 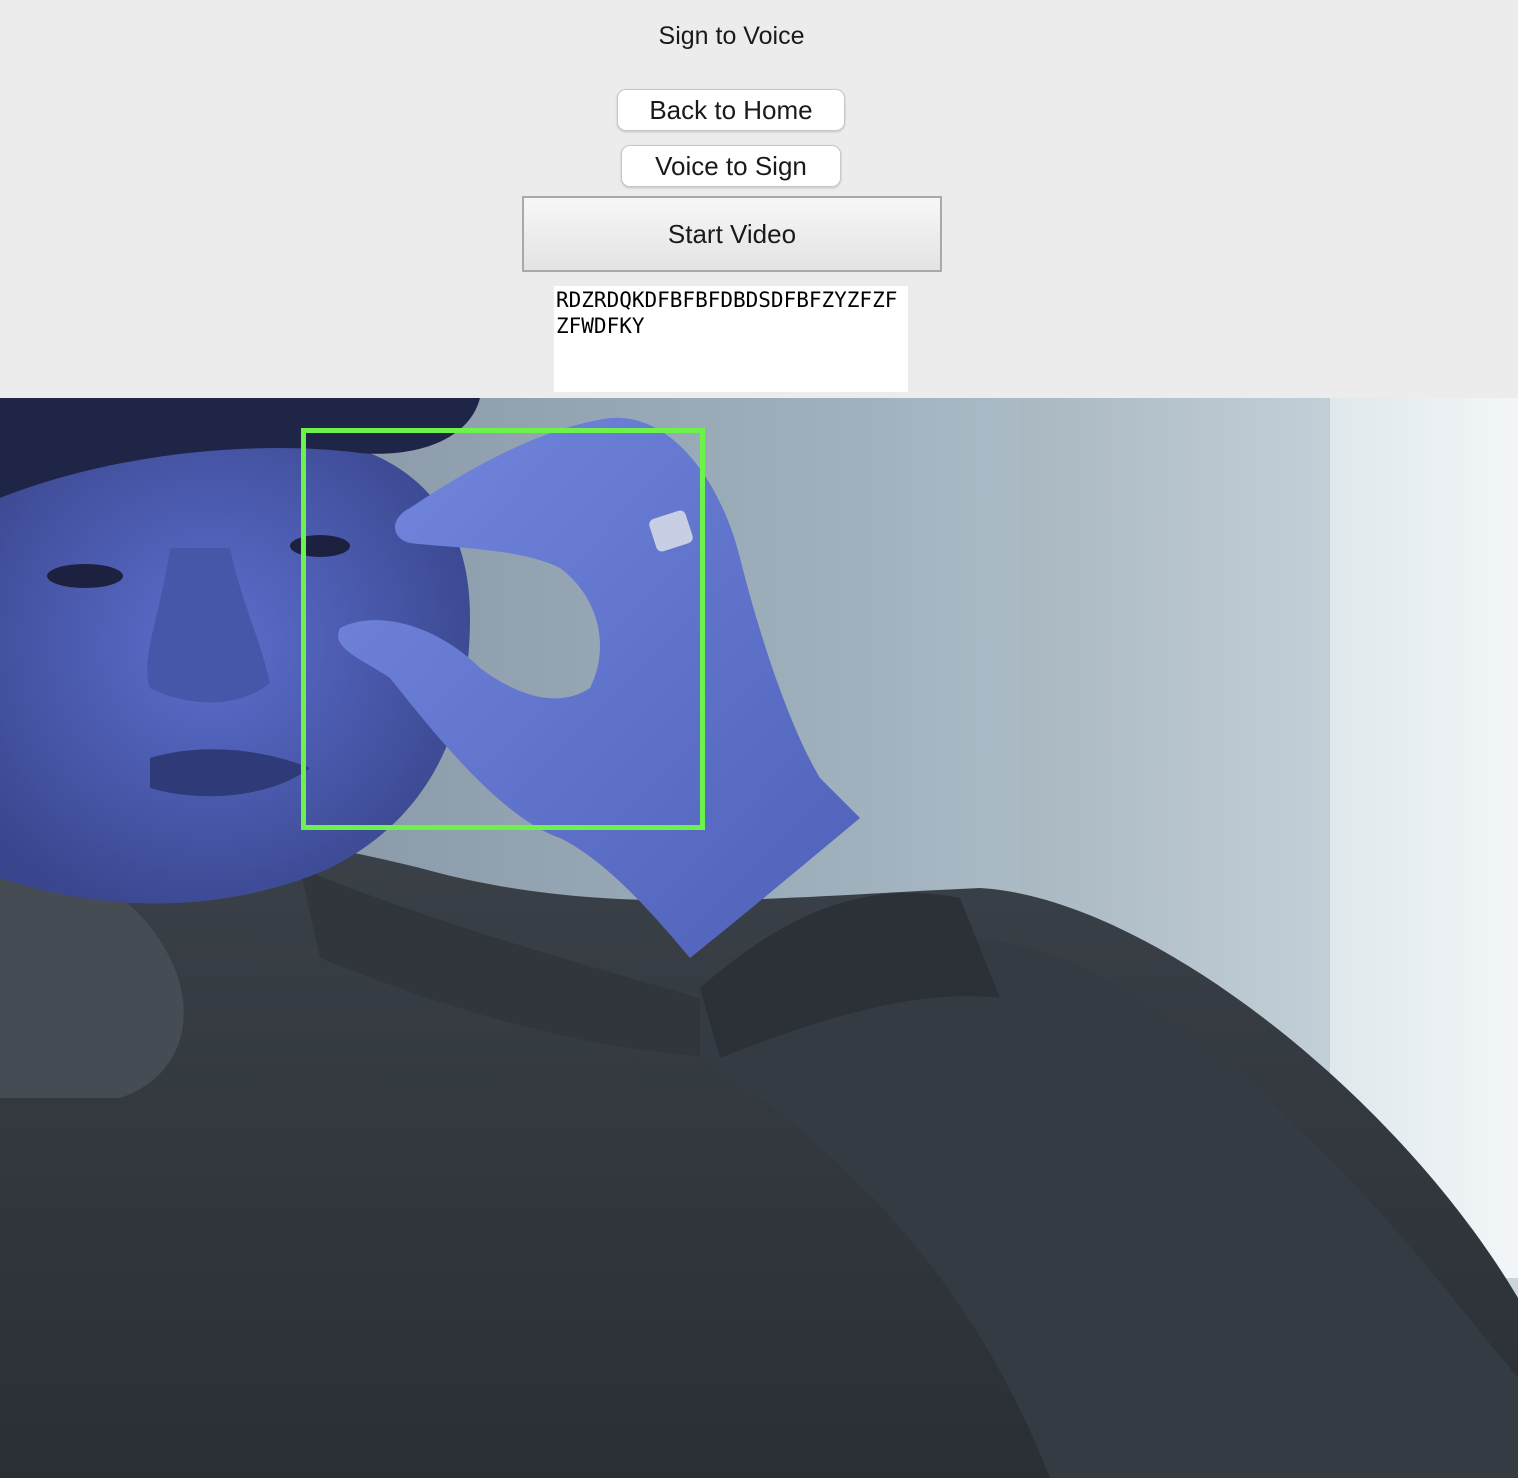 I want to click on back-to-home-button: Back to Home, so click(x=731, y=110).